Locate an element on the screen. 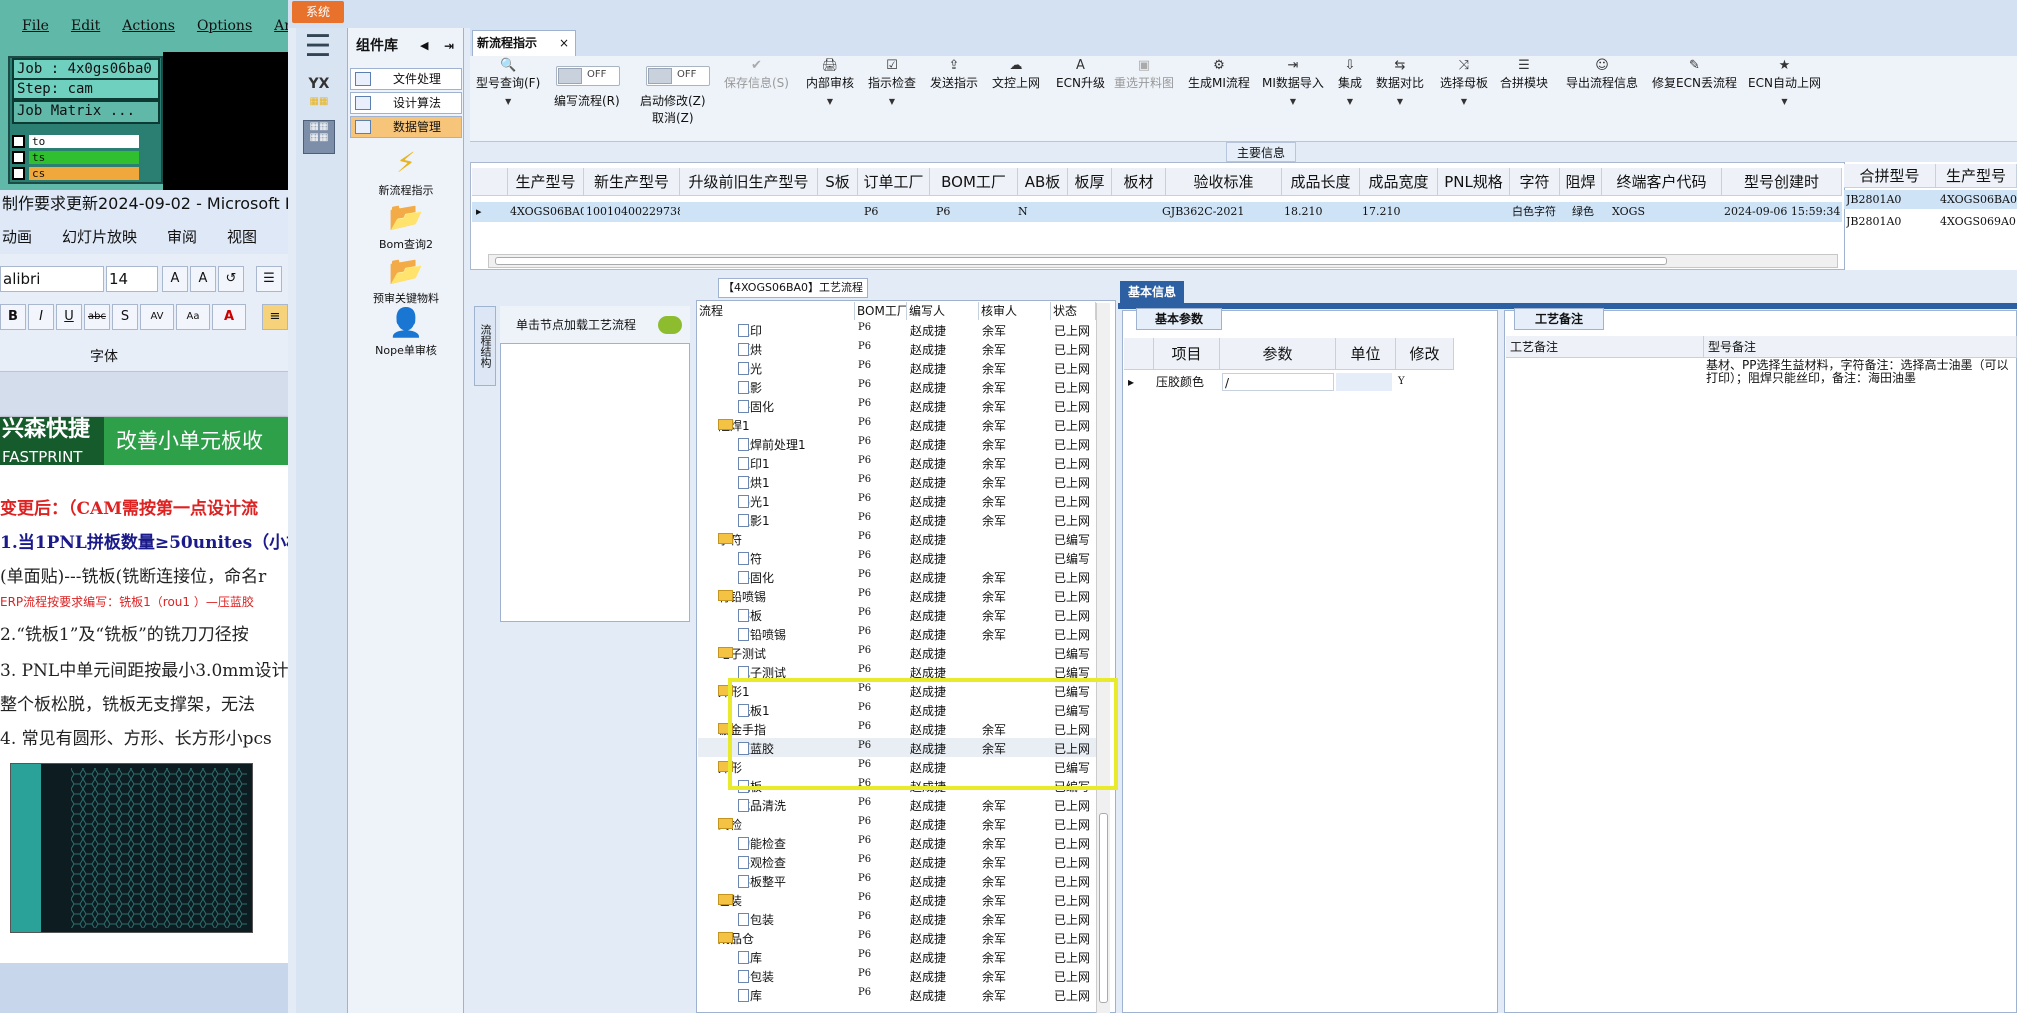  tree-node: 烘板 P6 赵成捷 余军 已上网 is located at coordinates (899, 614).